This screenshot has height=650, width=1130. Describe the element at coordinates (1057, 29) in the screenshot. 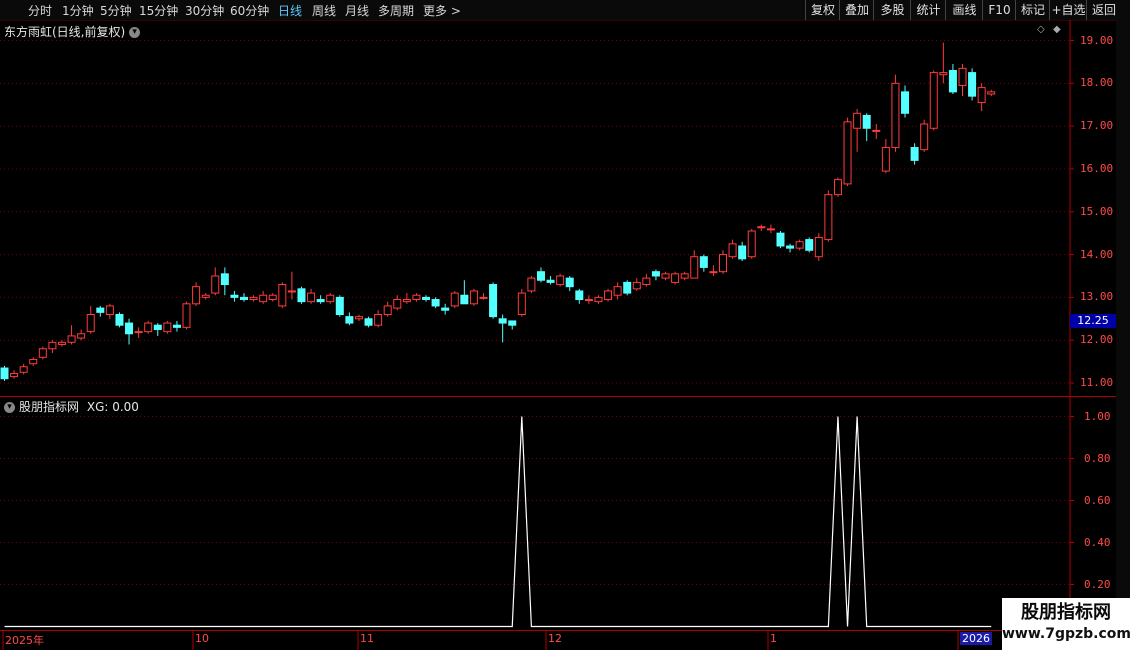

I see `diamond-filled-icon: ◆` at that location.